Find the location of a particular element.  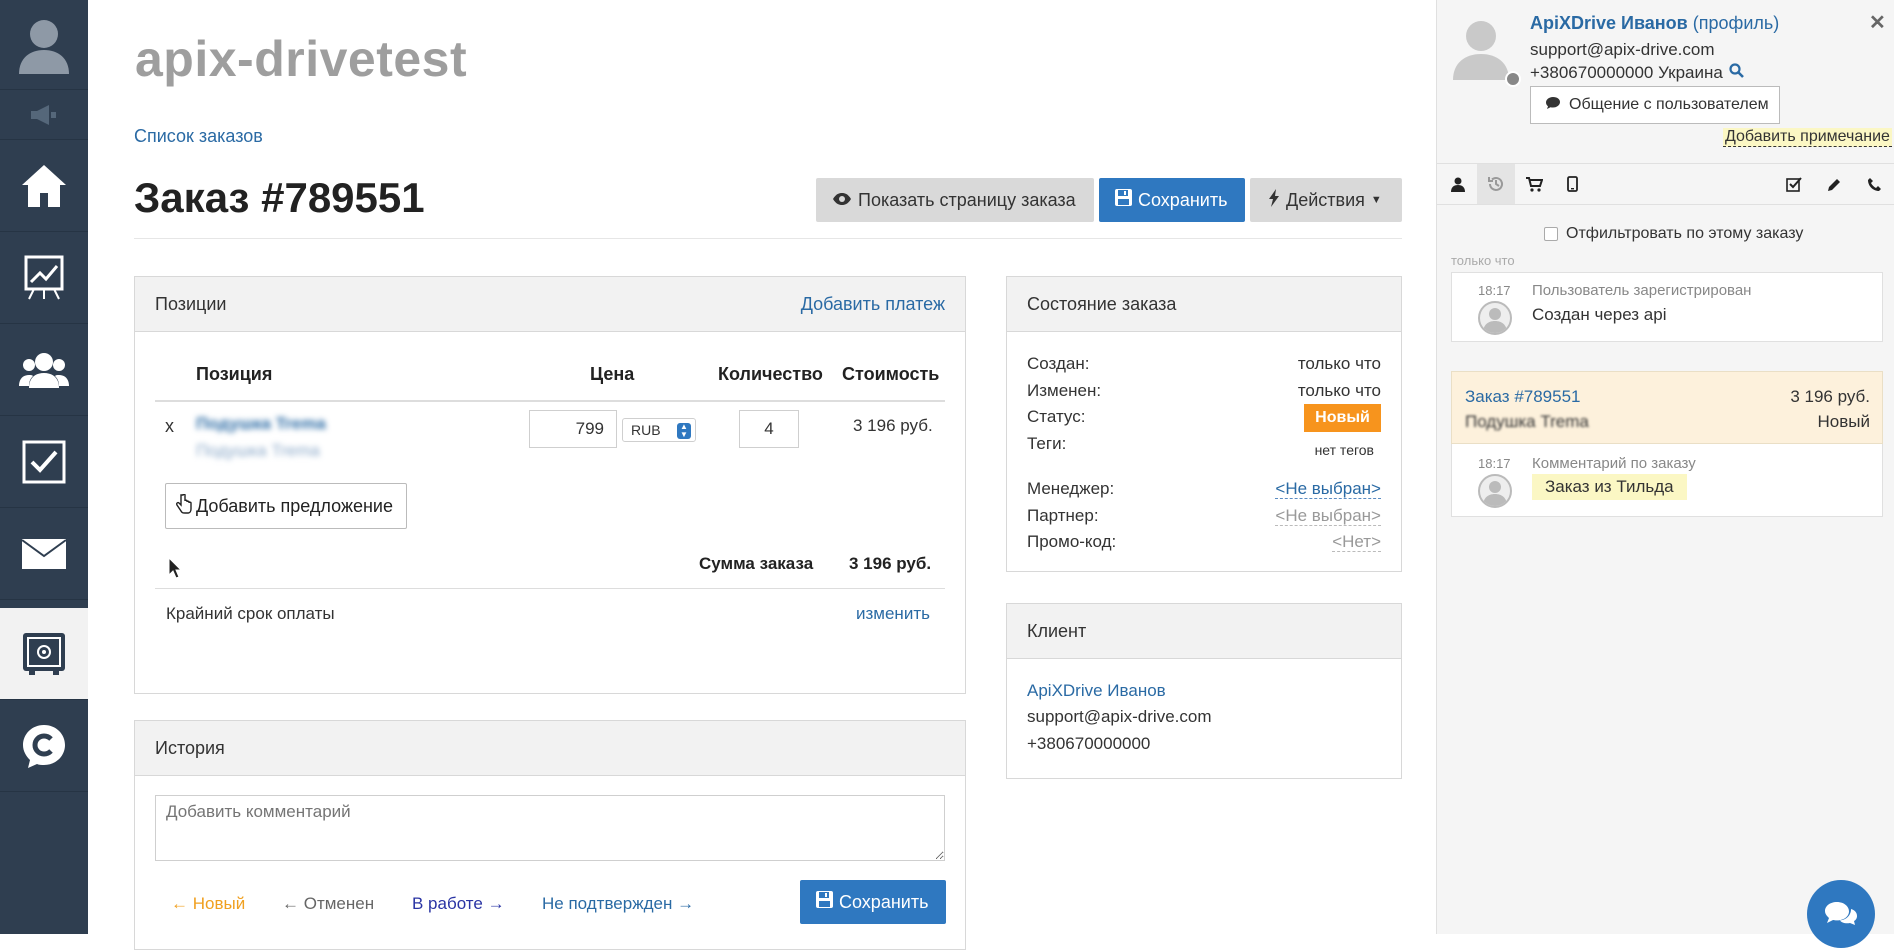

users-icon is located at coordinates (44, 370).